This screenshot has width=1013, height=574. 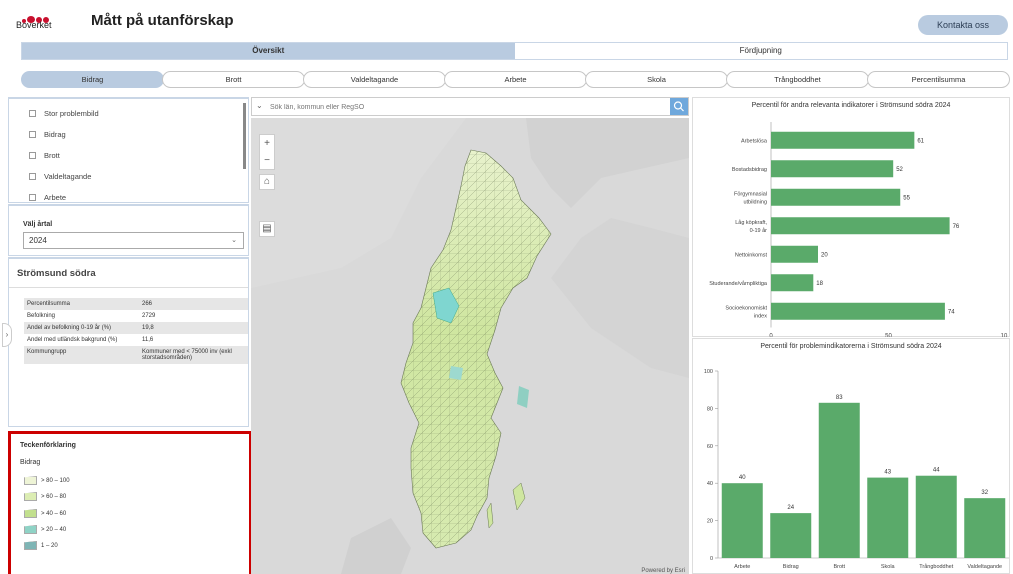 I want to click on checkbox-valdeltagande: Valdeltagande, so click(x=60, y=176).